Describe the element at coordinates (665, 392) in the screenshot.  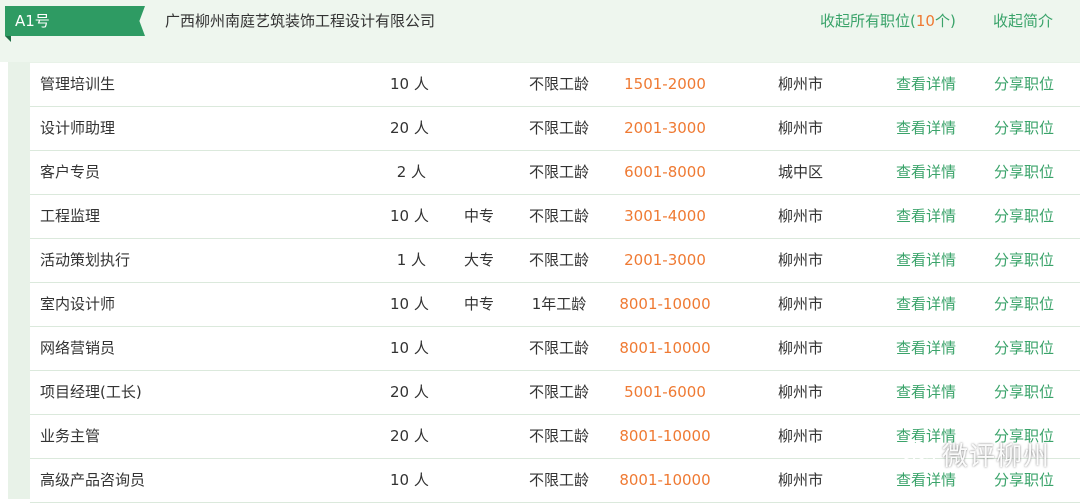
I see `salary: 5001-6000` at that location.